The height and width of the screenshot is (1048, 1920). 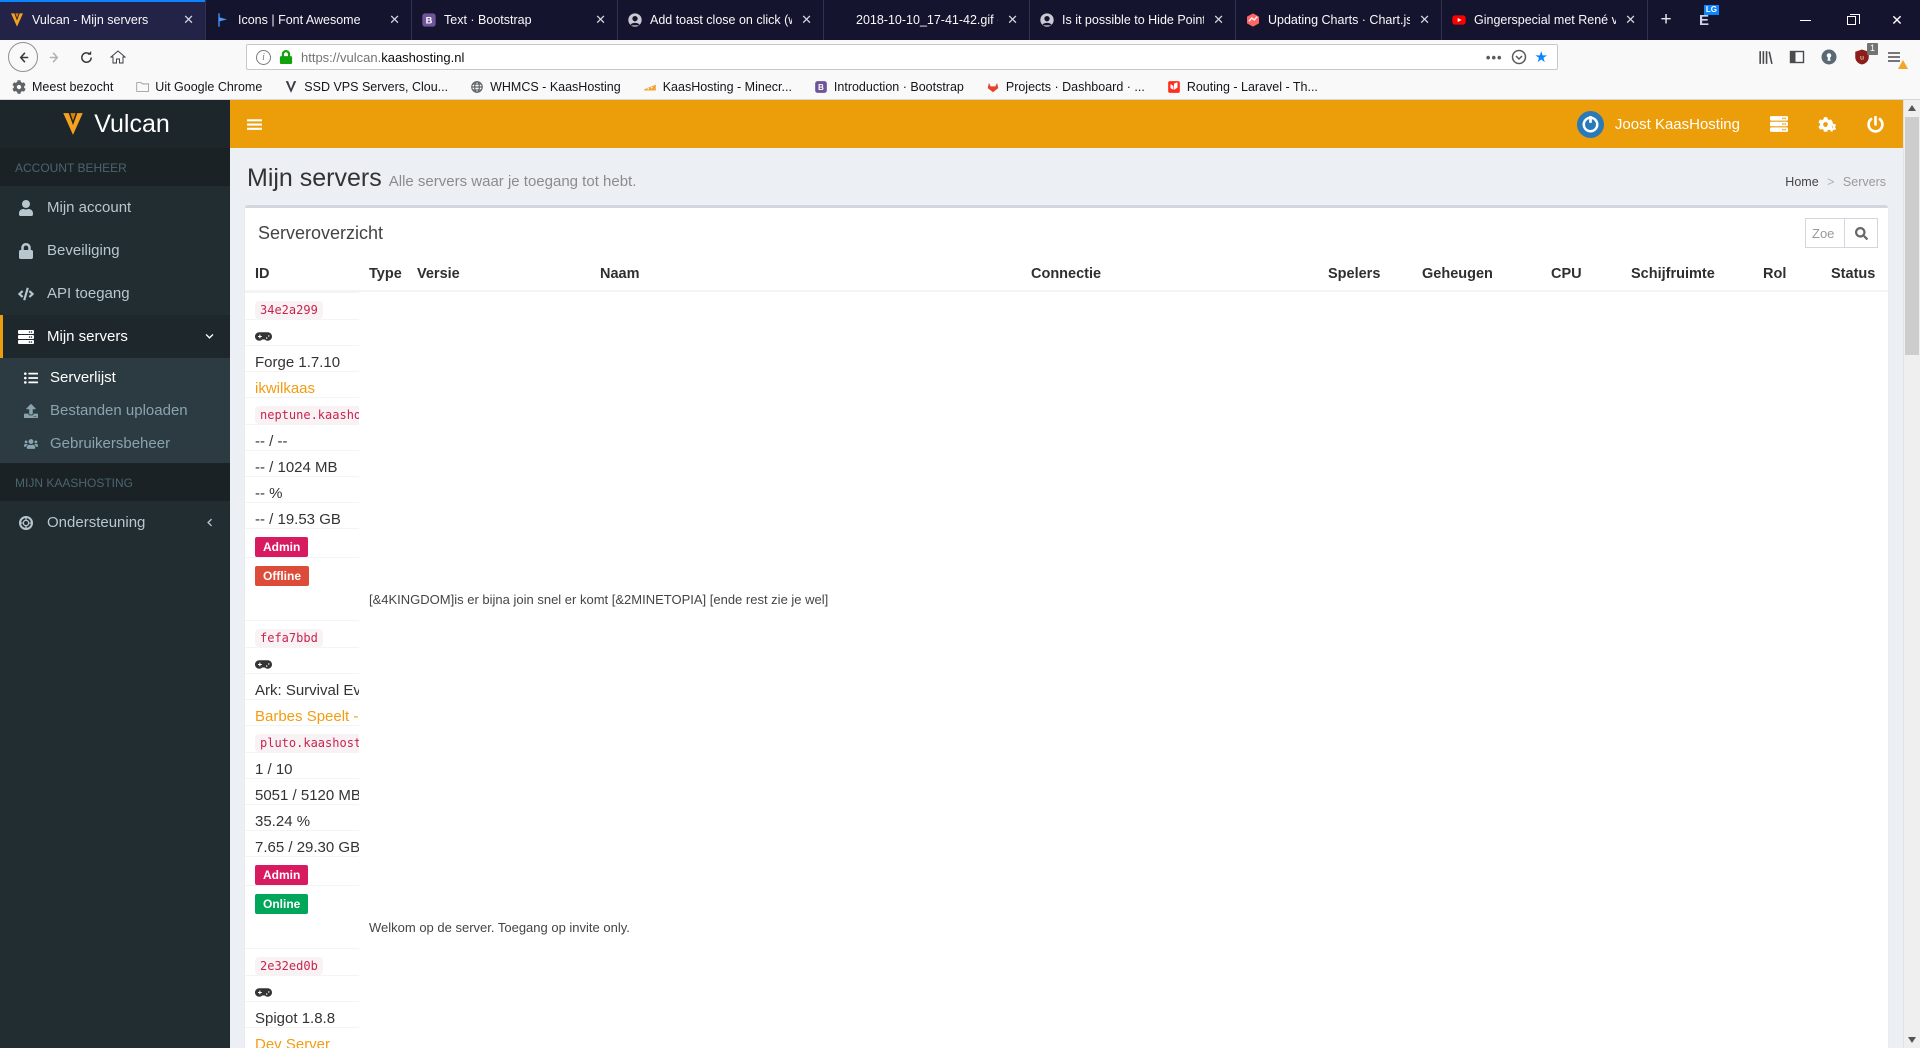 I want to click on tab-title: Gingerspecial met René van, so click(x=1545, y=20).